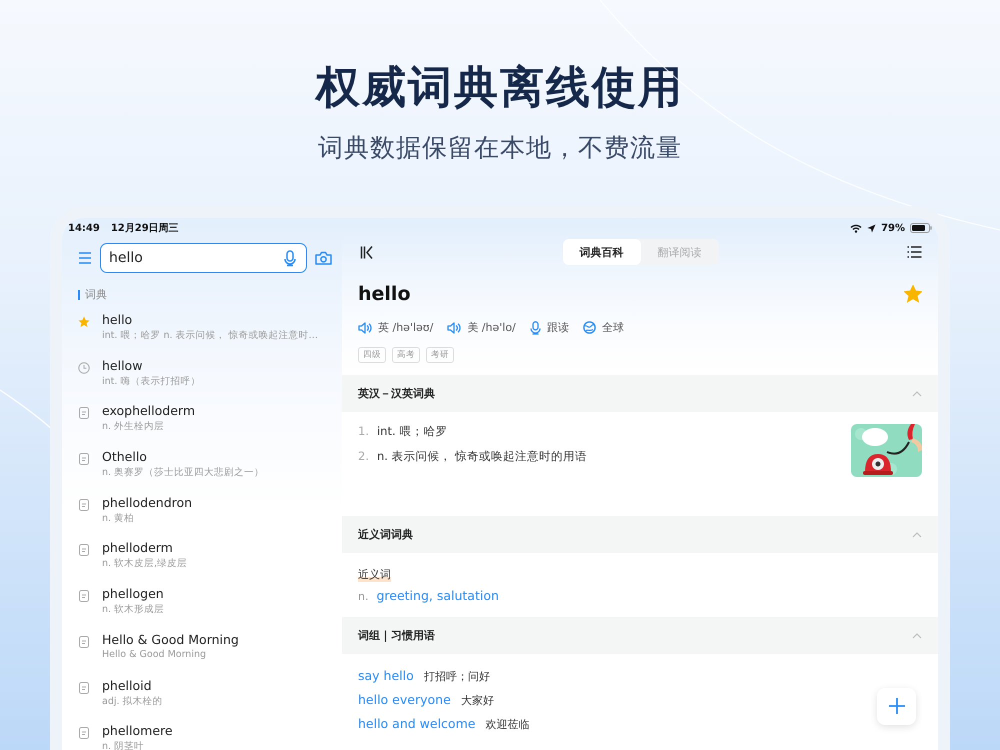  Describe the element at coordinates (118, 319) in the screenshot. I see `result-word: hello` at that location.